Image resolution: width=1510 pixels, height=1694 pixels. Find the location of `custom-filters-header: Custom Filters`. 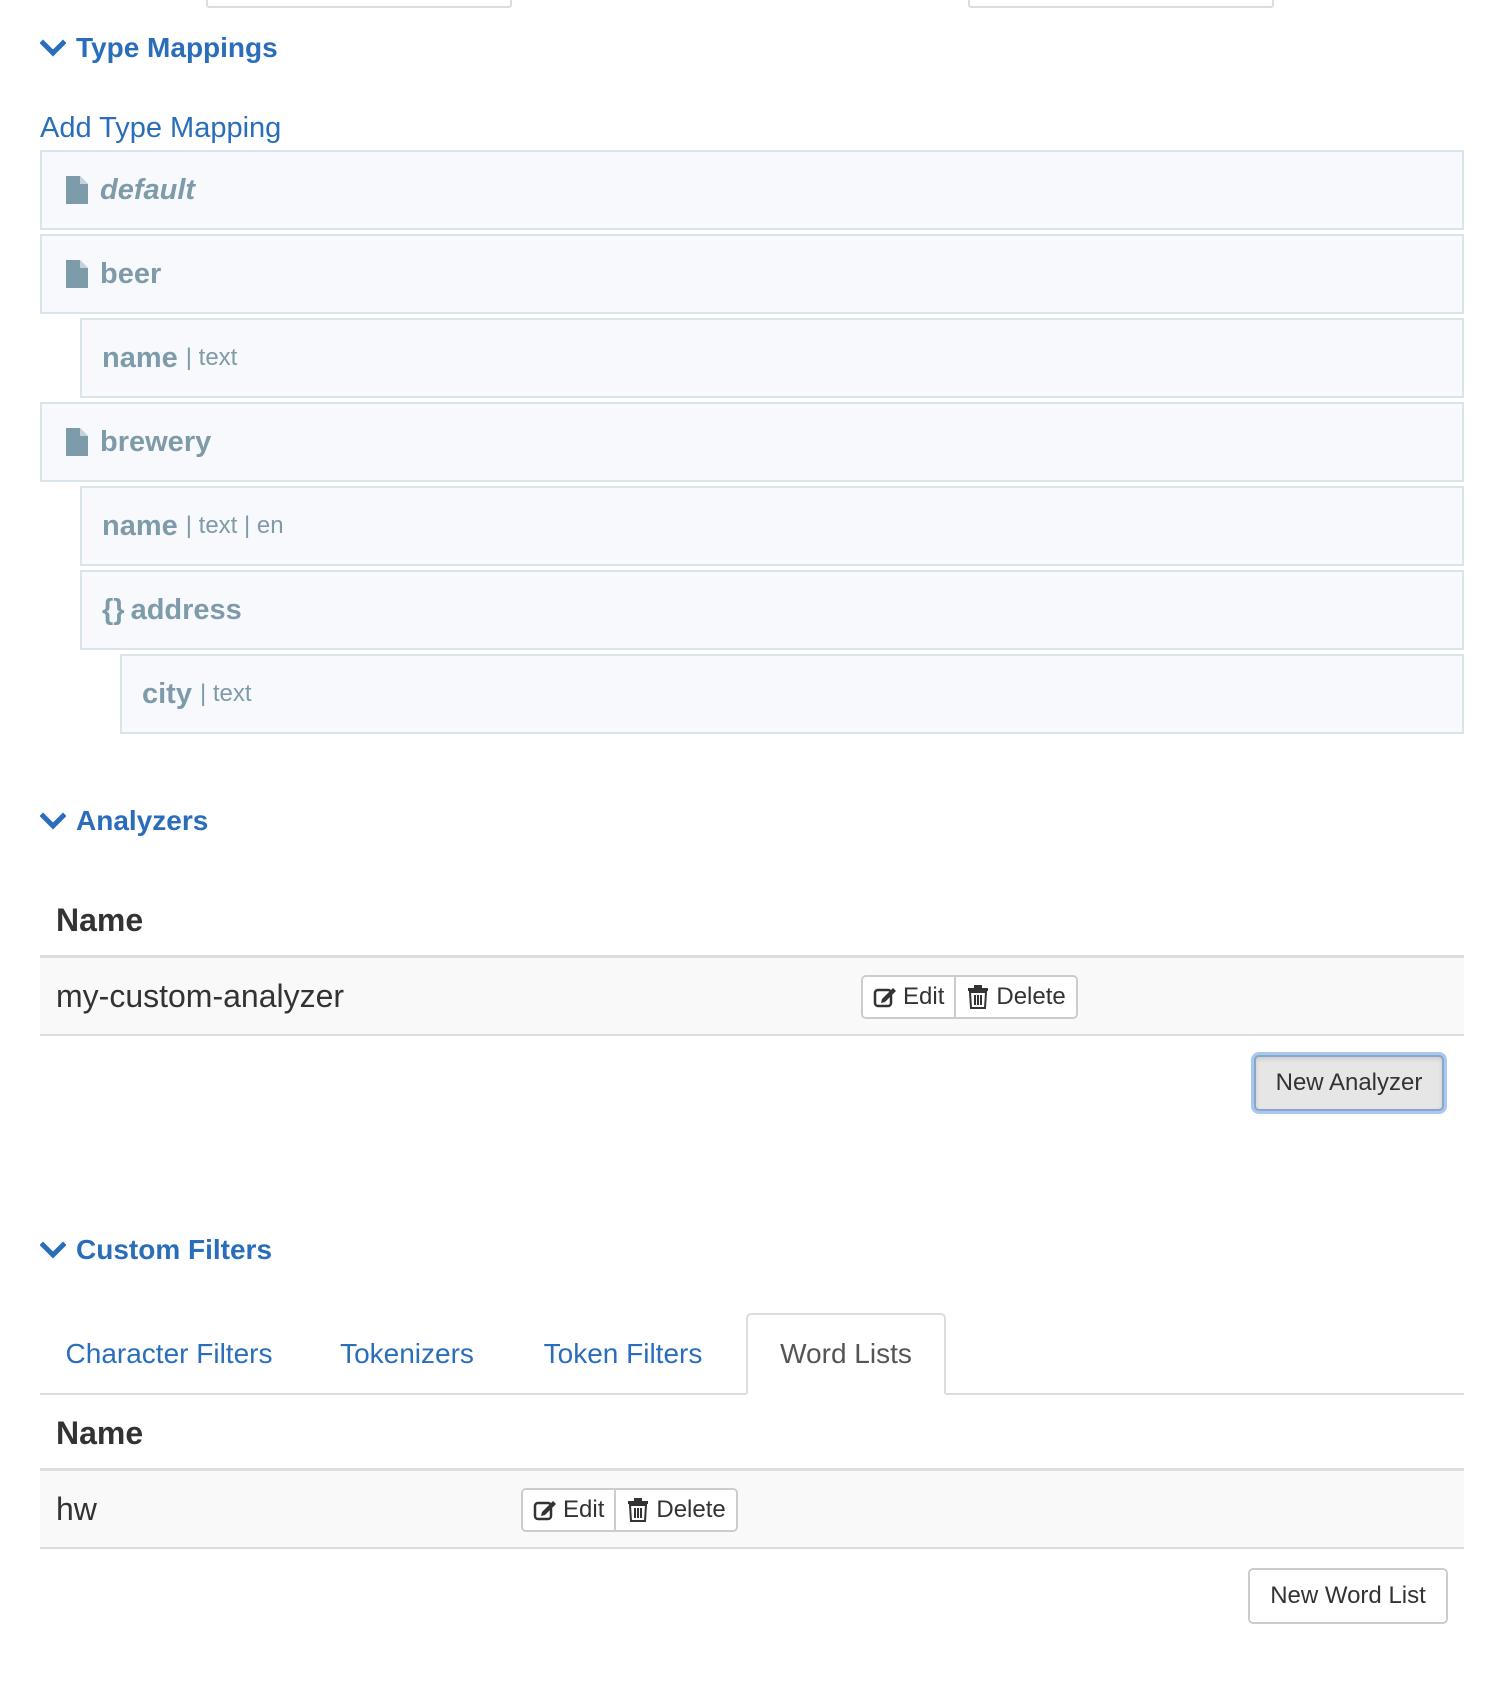

custom-filters-header: Custom Filters is located at coordinates (156, 1250).